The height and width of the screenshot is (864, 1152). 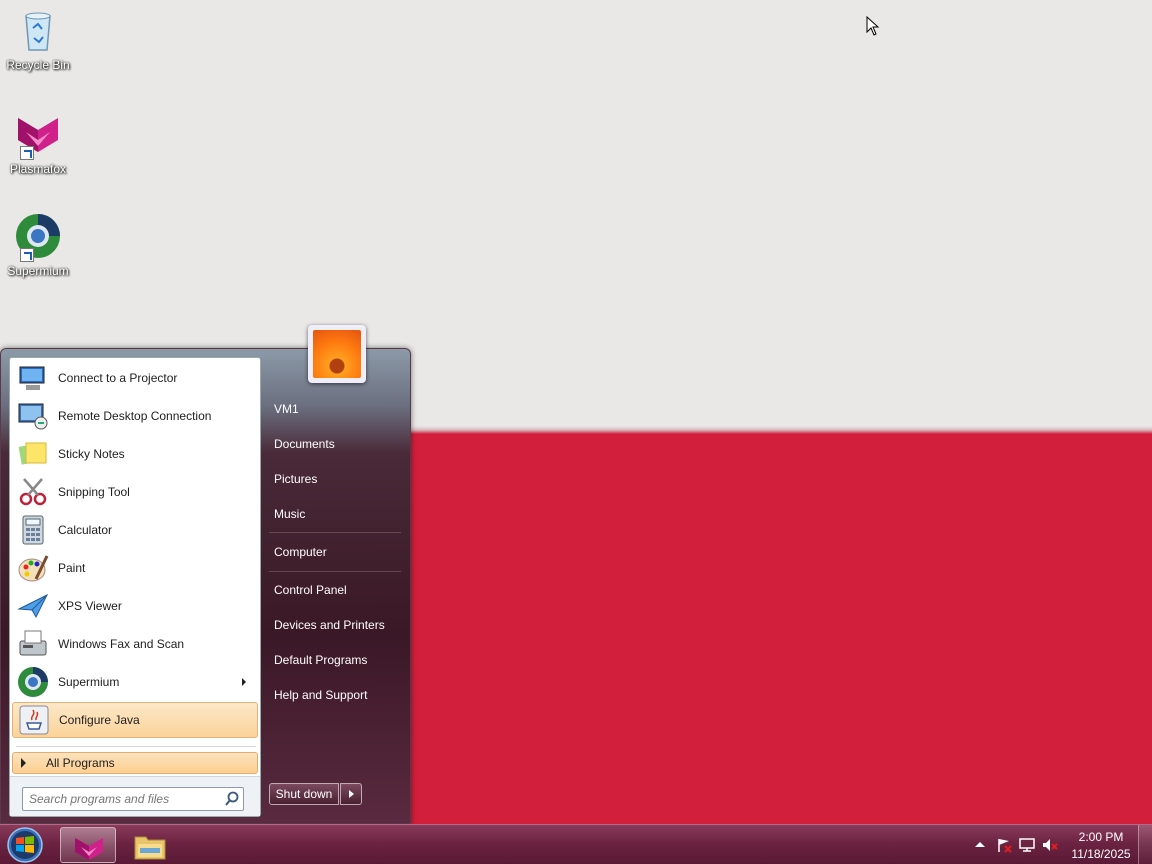 I want to click on user-picture, so click(x=337, y=354).